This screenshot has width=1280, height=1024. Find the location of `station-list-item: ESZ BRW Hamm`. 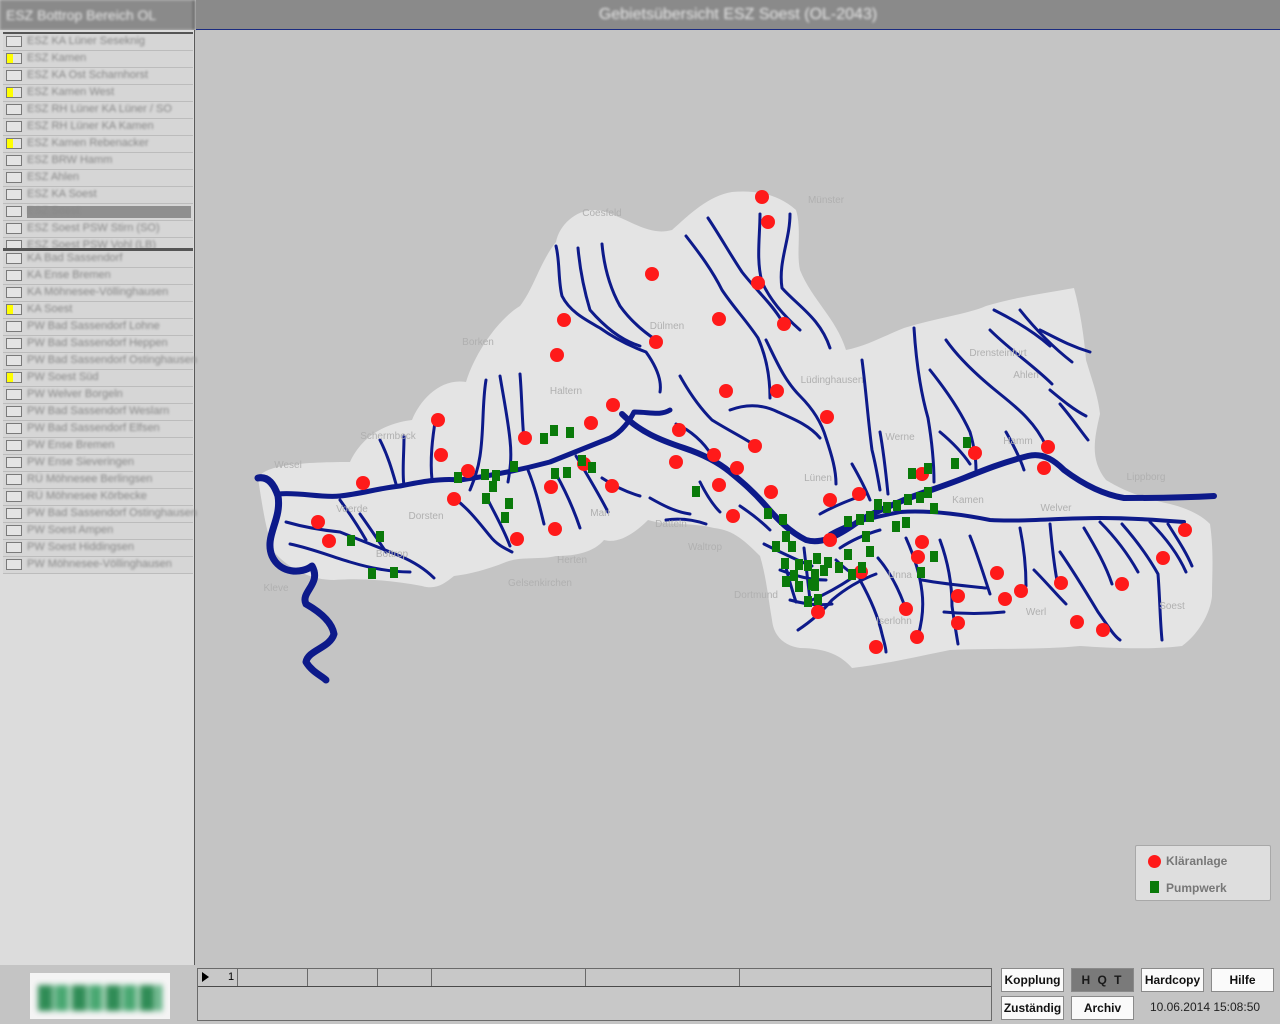

station-list-item: ESZ BRW Hamm is located at coordinates (98, 161).